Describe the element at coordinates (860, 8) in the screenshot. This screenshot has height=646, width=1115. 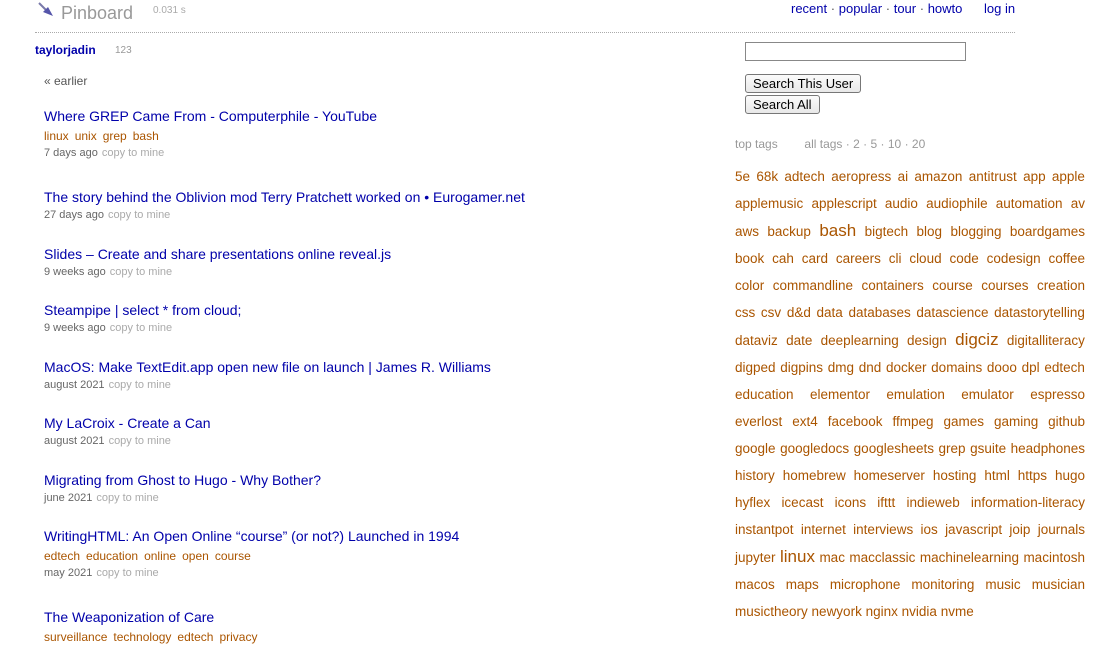
I see `nav-popular-link: popular` at that location.